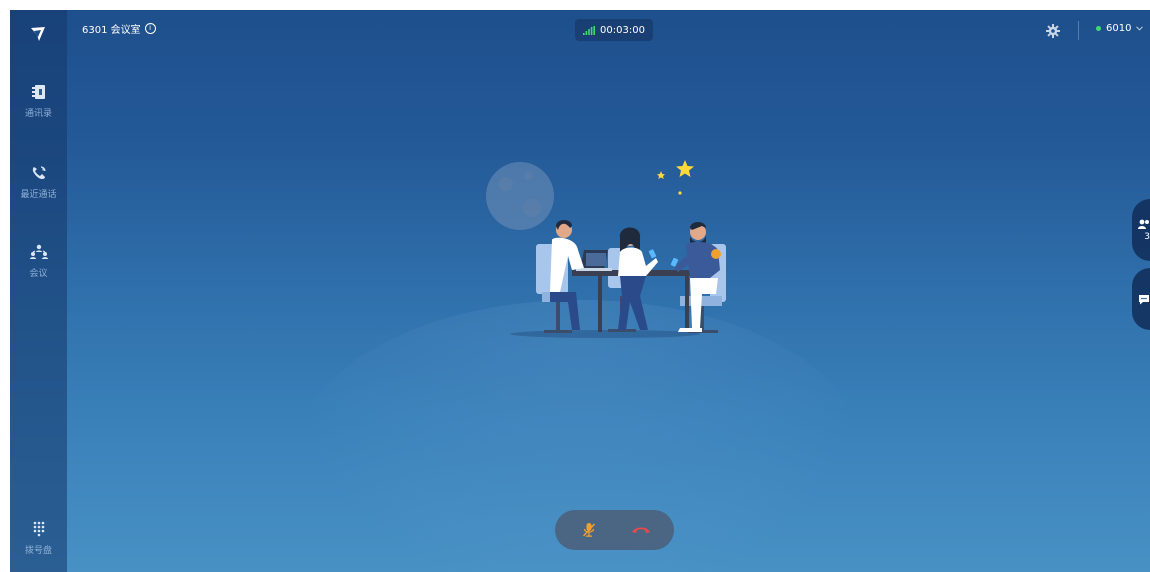 This screenshot has width=1150, height=572. What do you see at coordinates (1053, 32) in the screenshot?
I see `gear-icon` at bounding box center [1053, 32].